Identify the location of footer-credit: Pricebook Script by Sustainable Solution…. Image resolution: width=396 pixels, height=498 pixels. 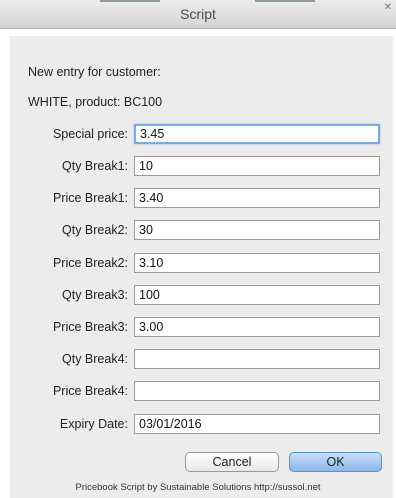
(198, 487).